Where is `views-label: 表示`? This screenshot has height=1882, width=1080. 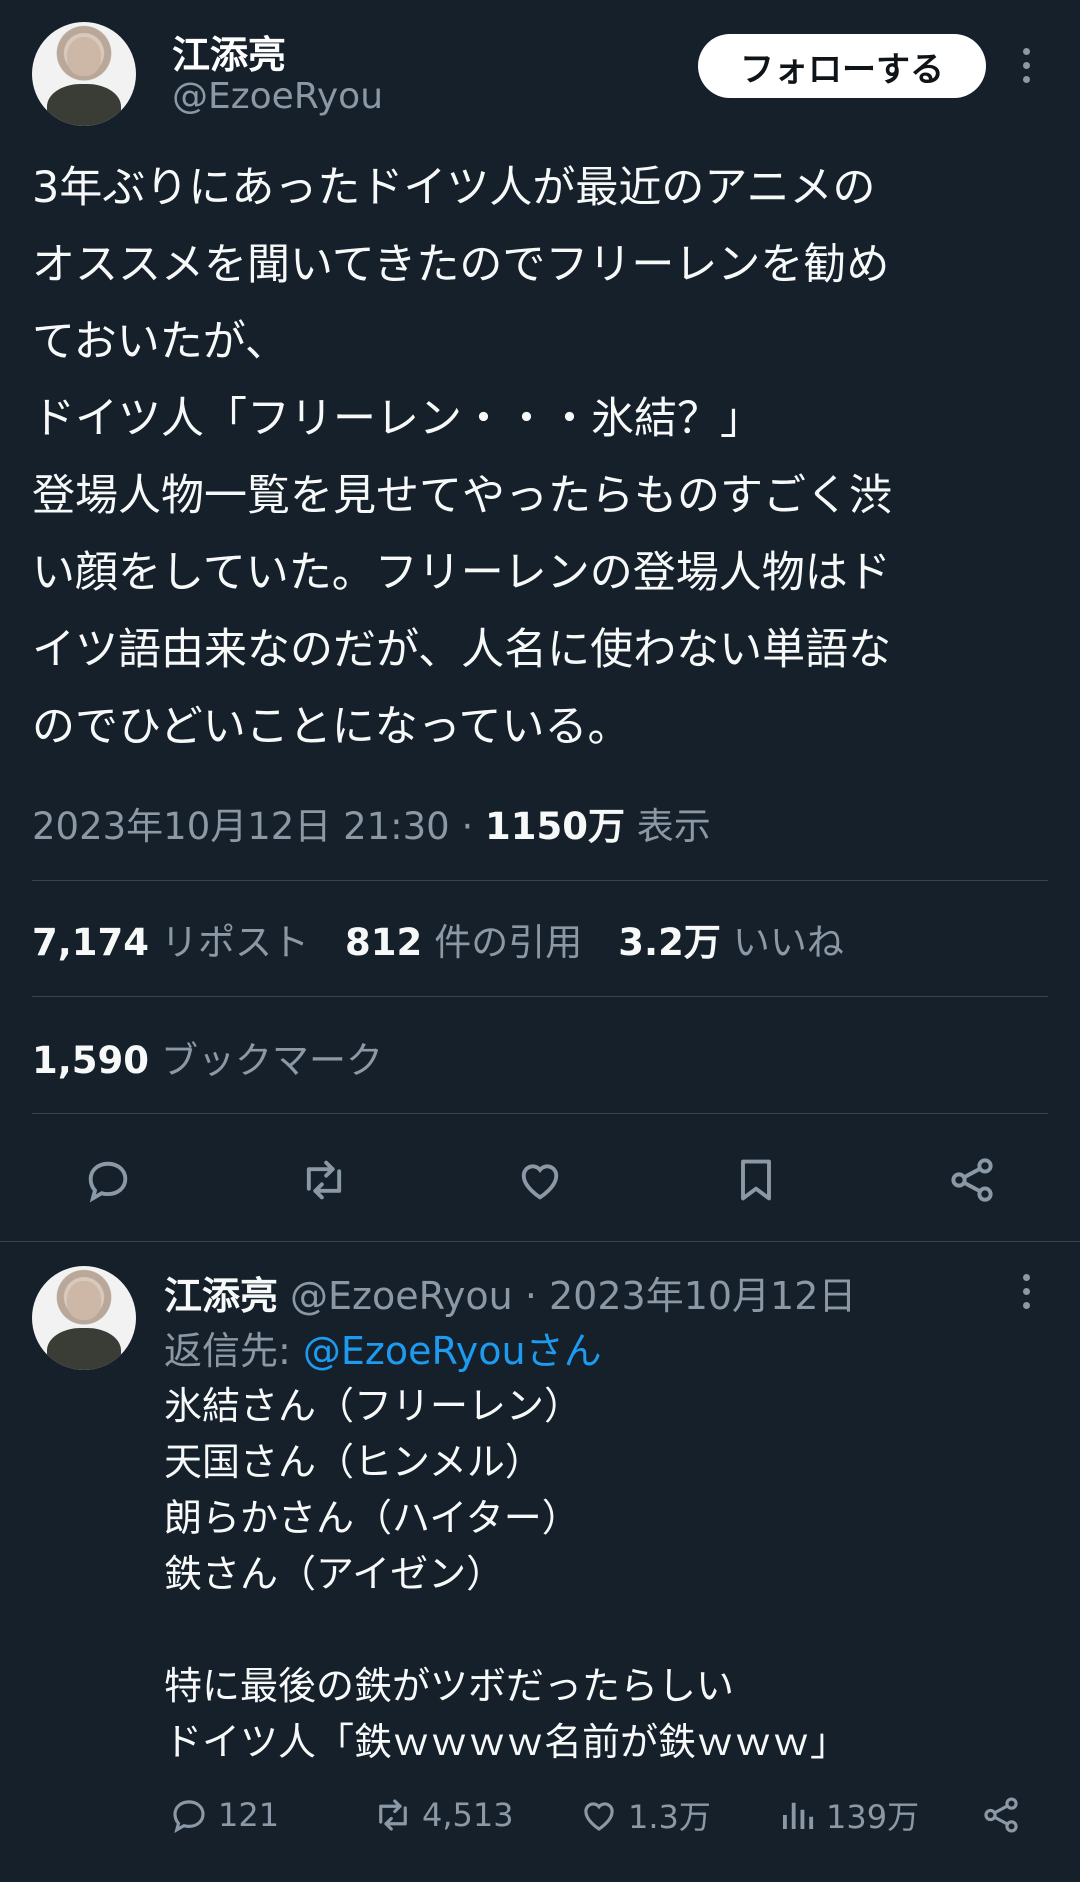
views-label: 表示 is located at coordinates (668, 826).